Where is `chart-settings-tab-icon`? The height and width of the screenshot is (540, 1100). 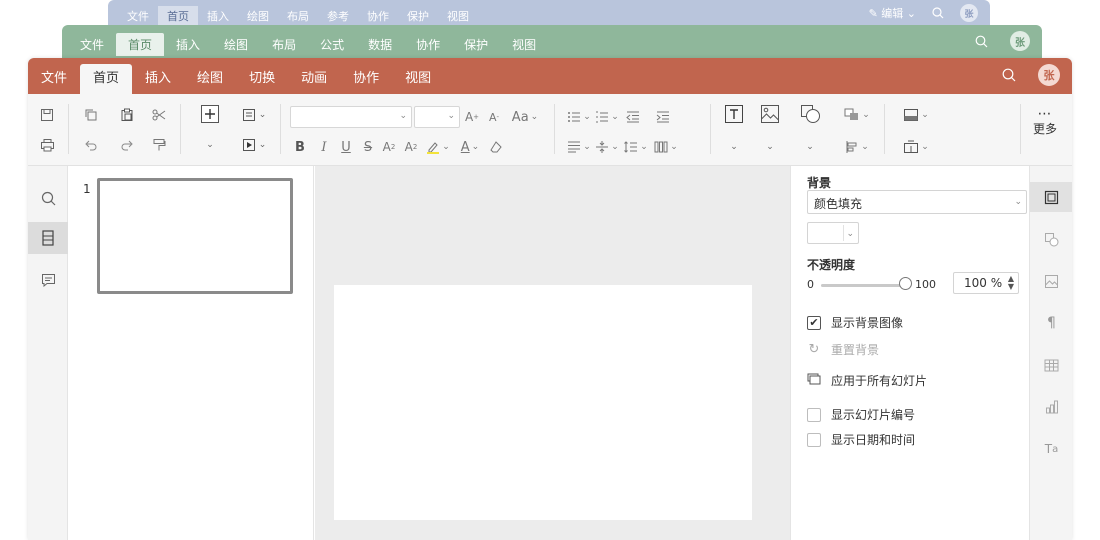 chart-settings-tab-icon is located at coordinates (1051, 407).